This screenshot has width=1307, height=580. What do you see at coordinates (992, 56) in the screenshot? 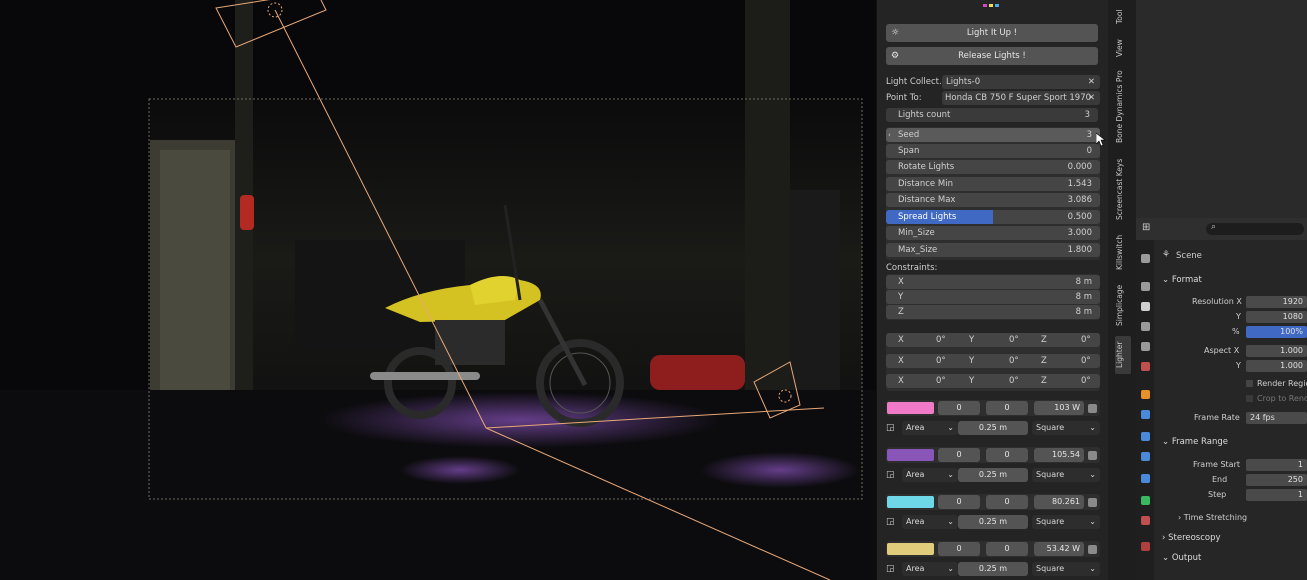
I see `release-lights-button: ⚙ Release Lights !` at bounding box center [992, 56].